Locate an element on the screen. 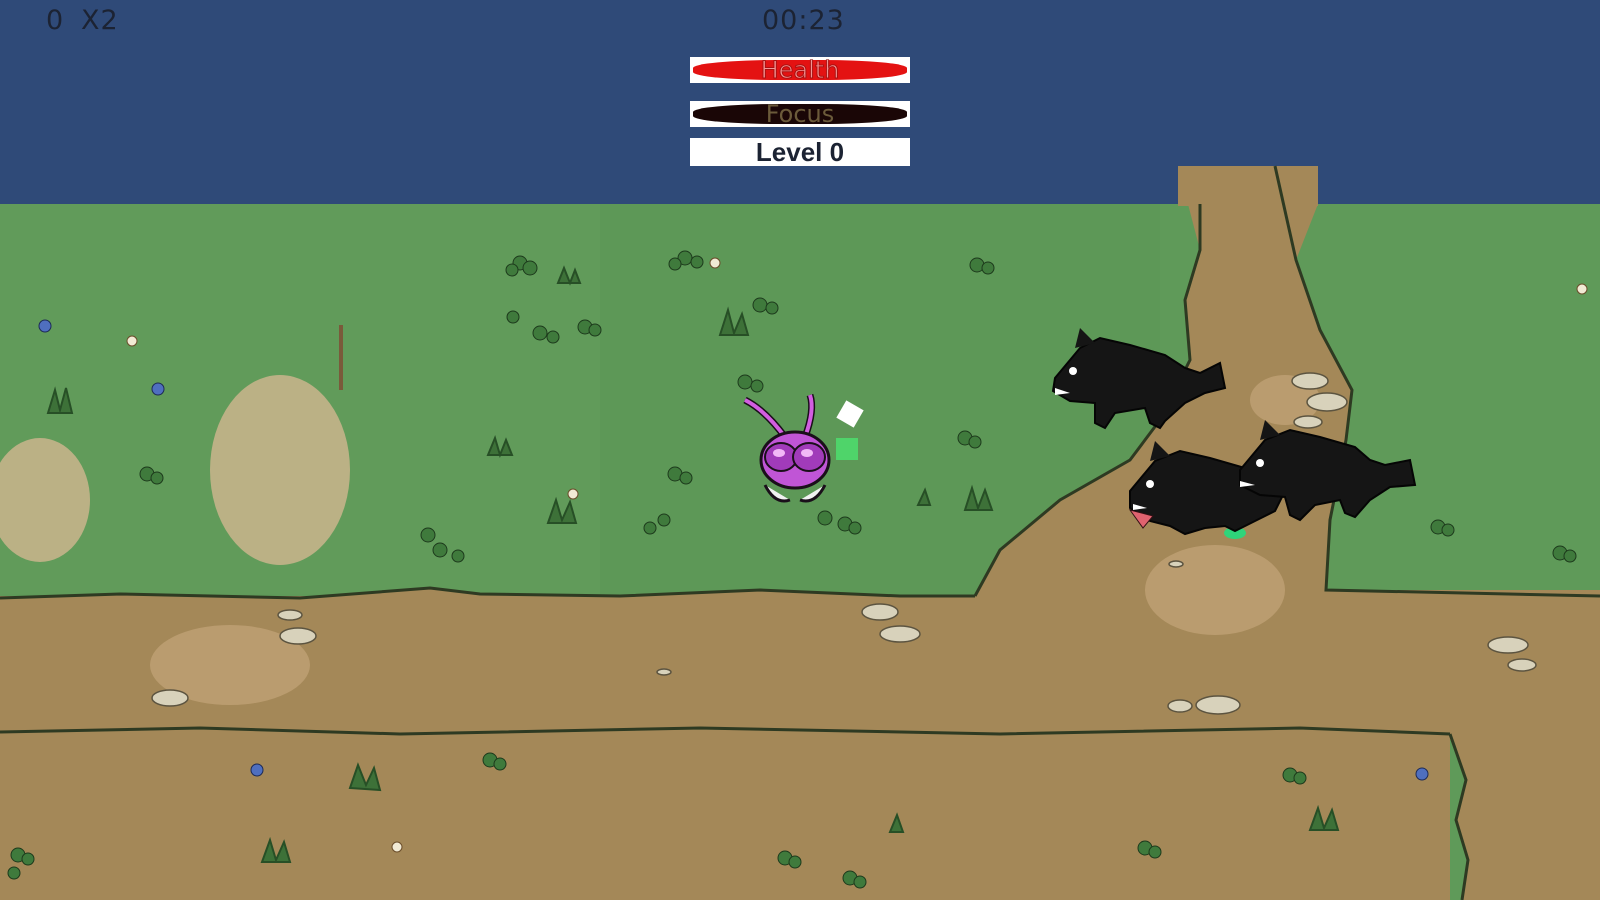 This screenshot has width=1600, height=900. score-multiplier: X2 is located at coordinates (100, 20).